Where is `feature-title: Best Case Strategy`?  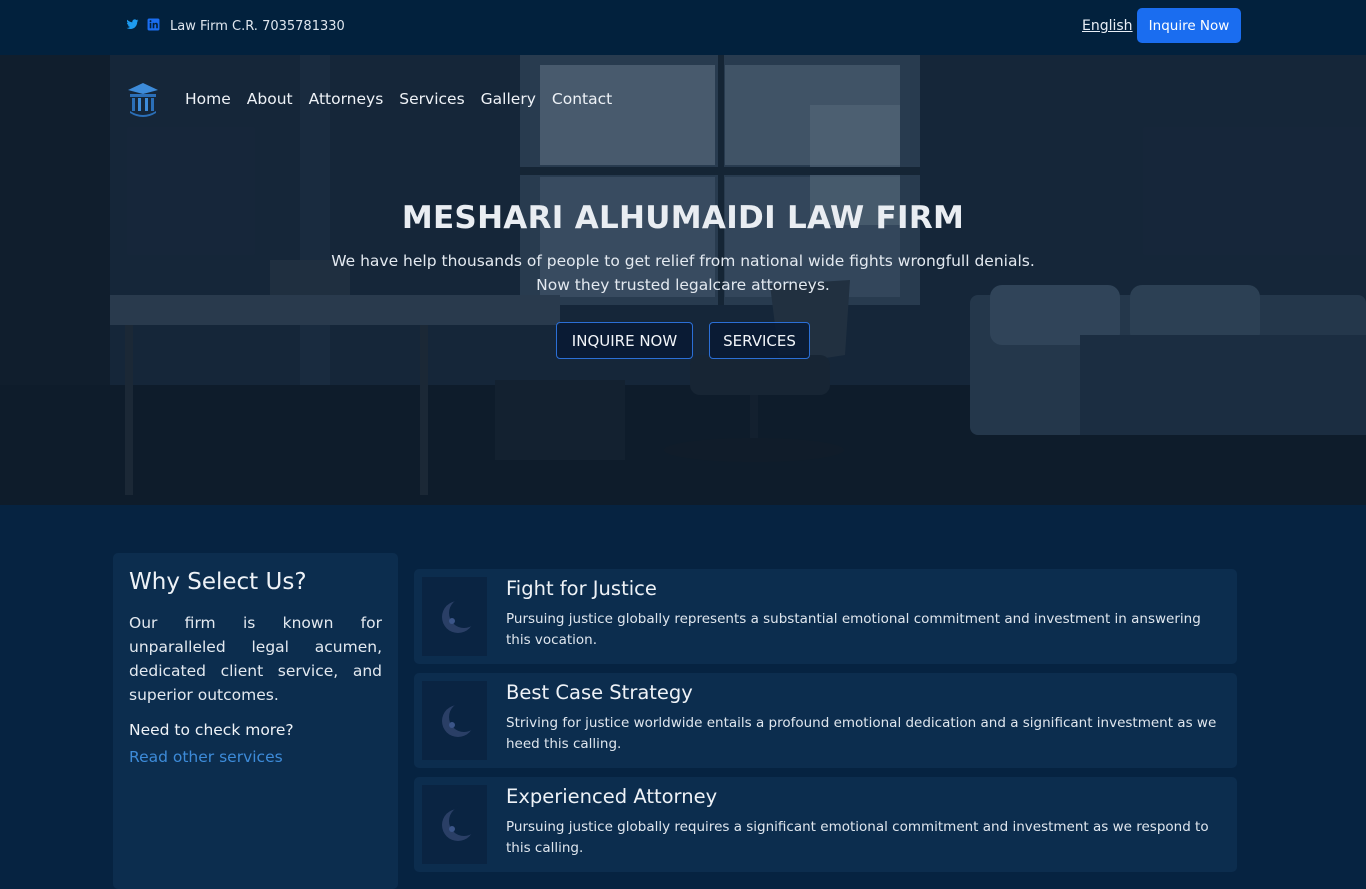 feature-title: Best Case Strategy is located at coordinates (599, 692).